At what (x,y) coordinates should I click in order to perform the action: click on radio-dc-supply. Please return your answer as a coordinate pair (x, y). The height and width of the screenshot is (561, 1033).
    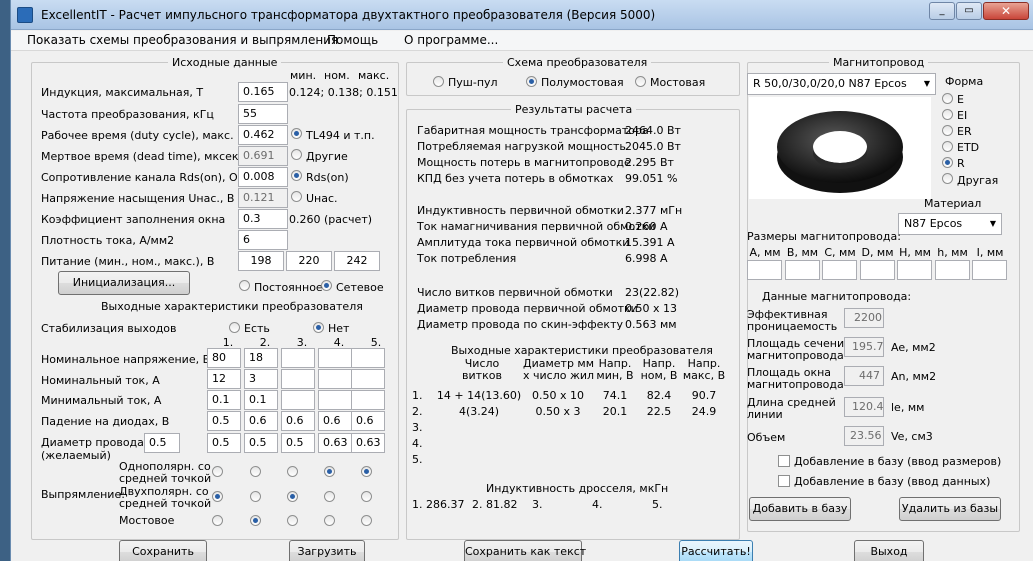
    Looking at the image, I should click on (244, 285).